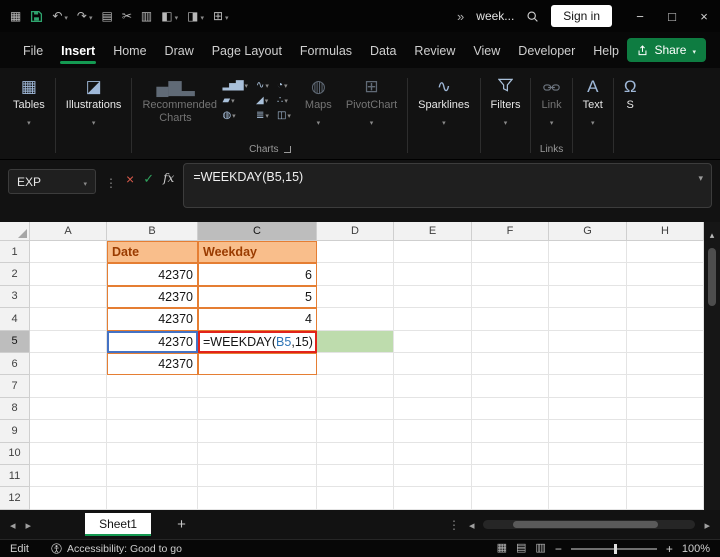  What do you see at coordinates (665, 297) in the screenshot?
I see `cell-H3` at bounding box center [665, 297].